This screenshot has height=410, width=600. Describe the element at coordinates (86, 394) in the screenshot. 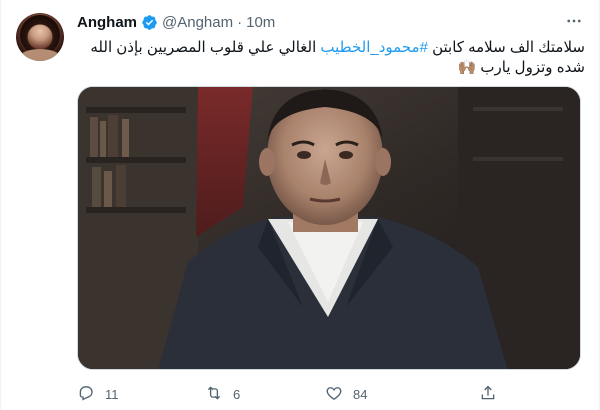

I see `reply-icon` at that location.